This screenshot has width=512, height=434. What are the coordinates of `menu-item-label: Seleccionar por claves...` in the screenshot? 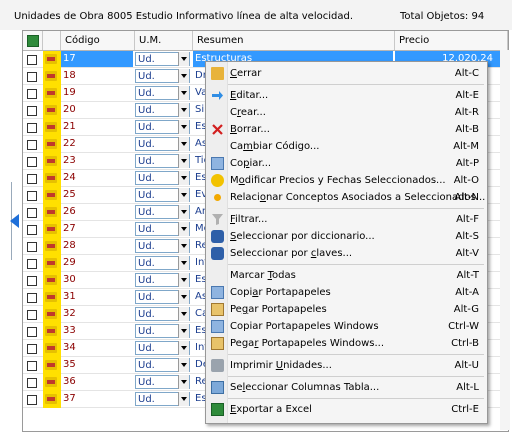 It's located at (291, 253).